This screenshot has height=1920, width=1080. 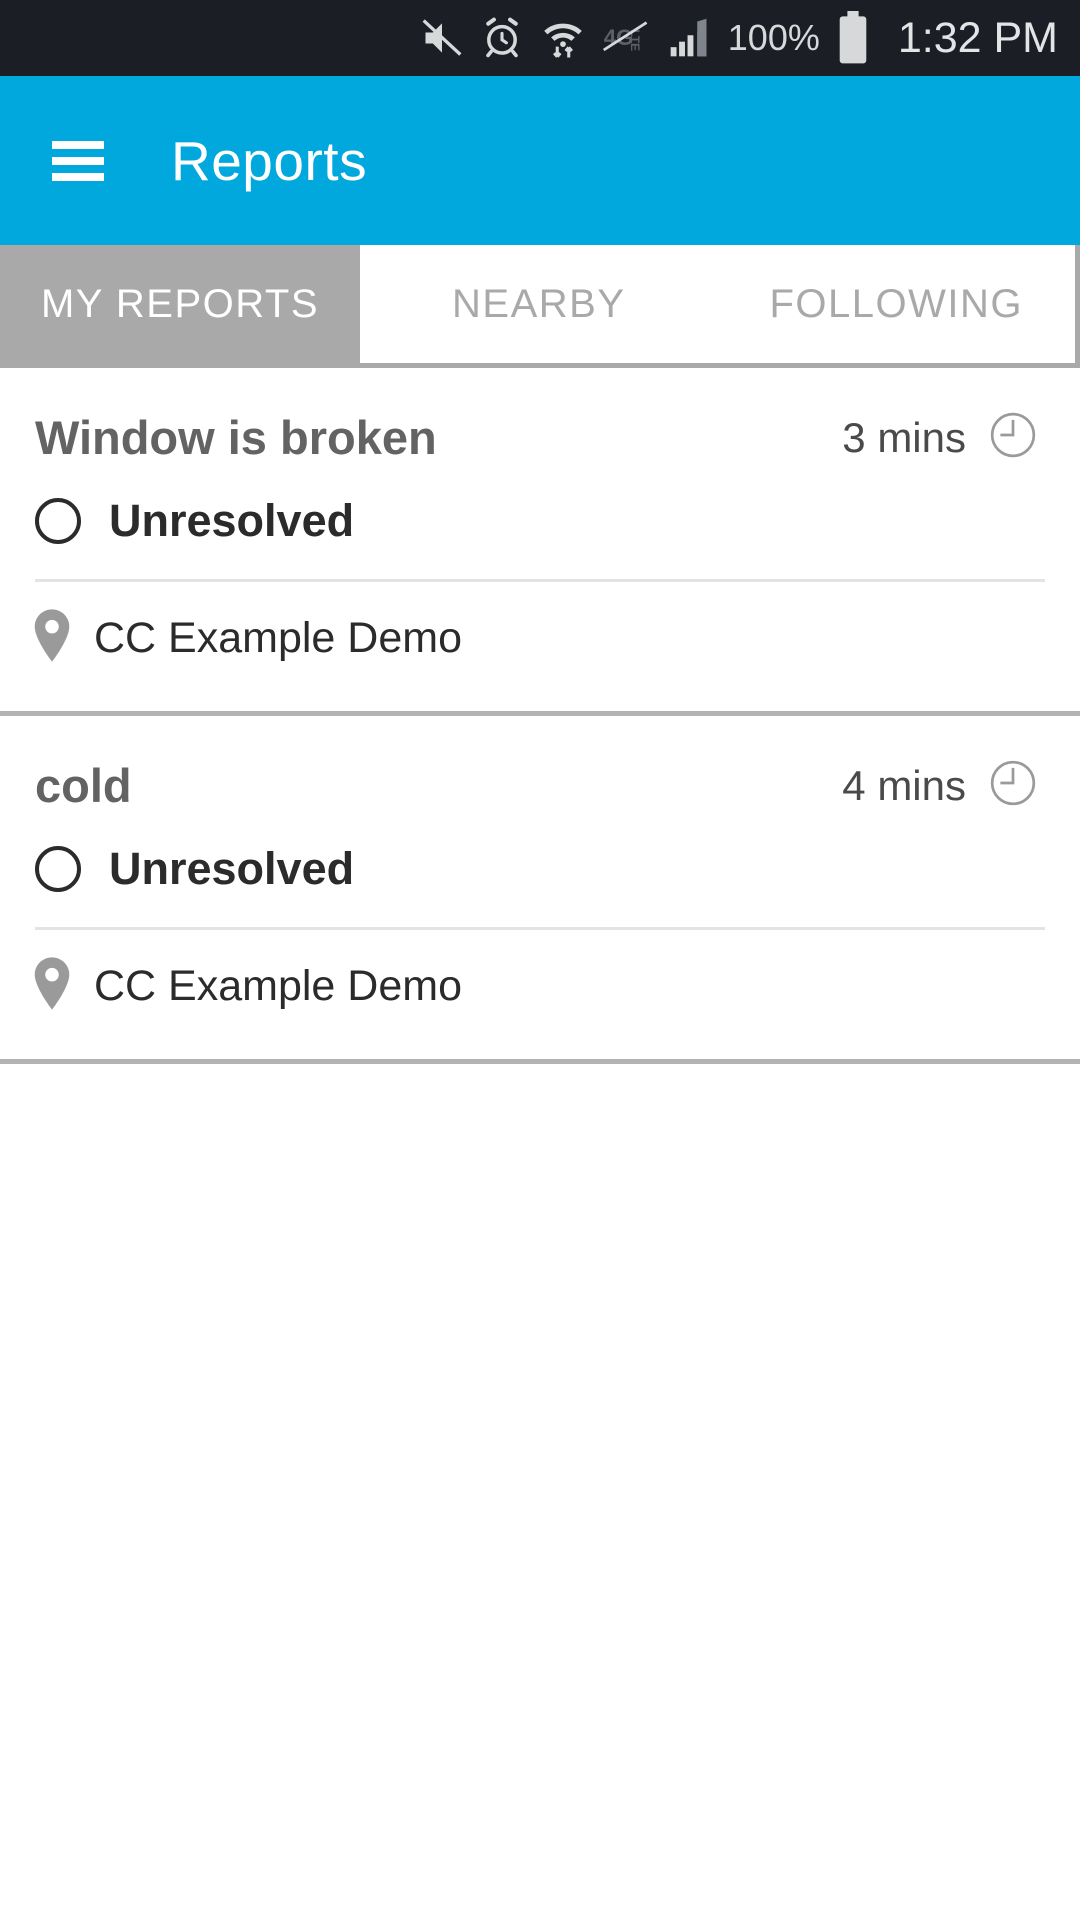 I want to click on lte-disabled-icon: 4G LTE, so click(x=626, y=38).